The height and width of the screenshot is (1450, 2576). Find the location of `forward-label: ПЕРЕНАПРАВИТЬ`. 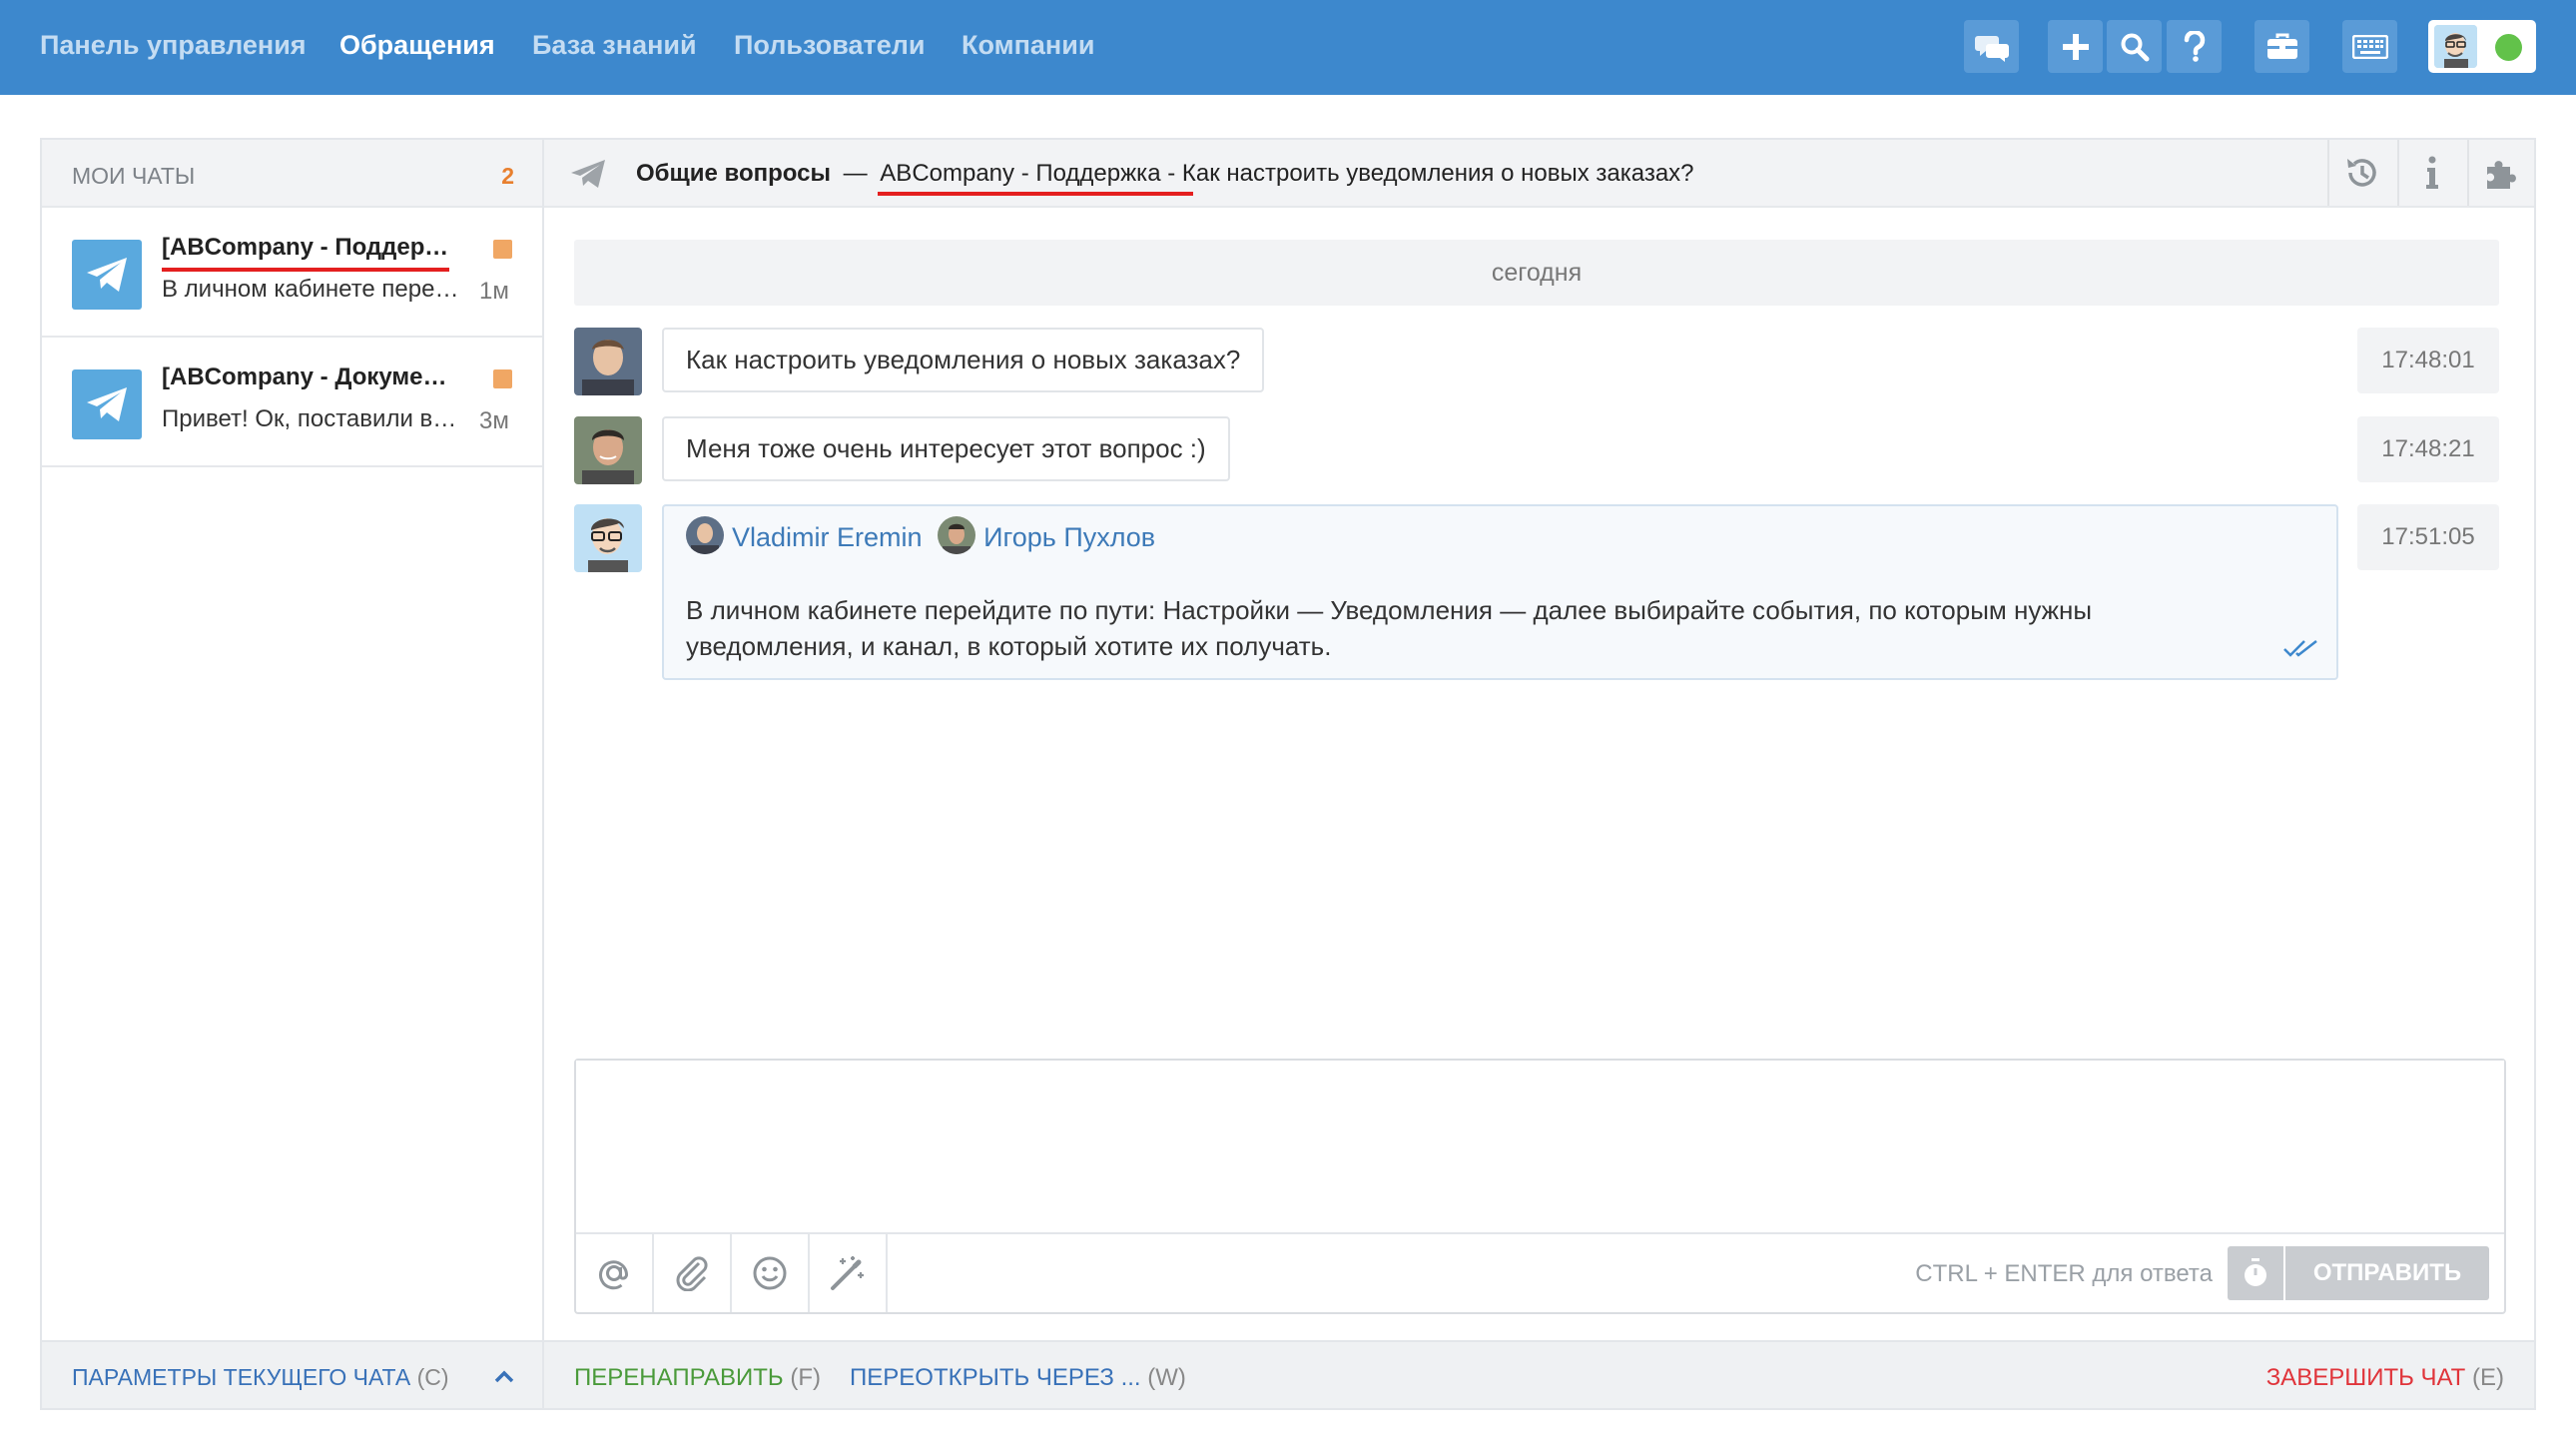

forward-label: ПЕРЕНАПРАВИТЬ is located at coordinates (679, 1378).